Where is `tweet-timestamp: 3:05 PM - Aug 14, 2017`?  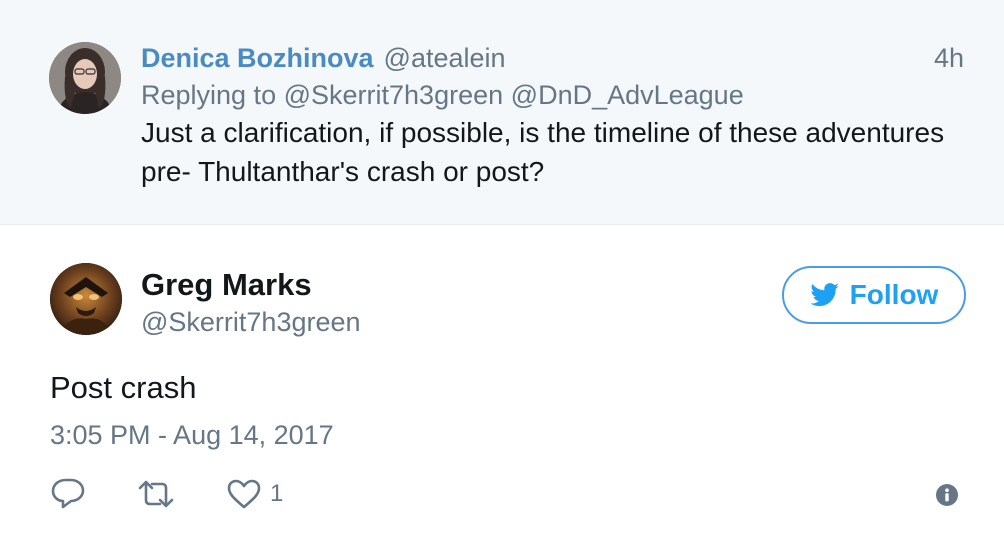 tweet-timestamp: 3:05 PM - Aug 14, 2017 is located at coordinates (192, 435).